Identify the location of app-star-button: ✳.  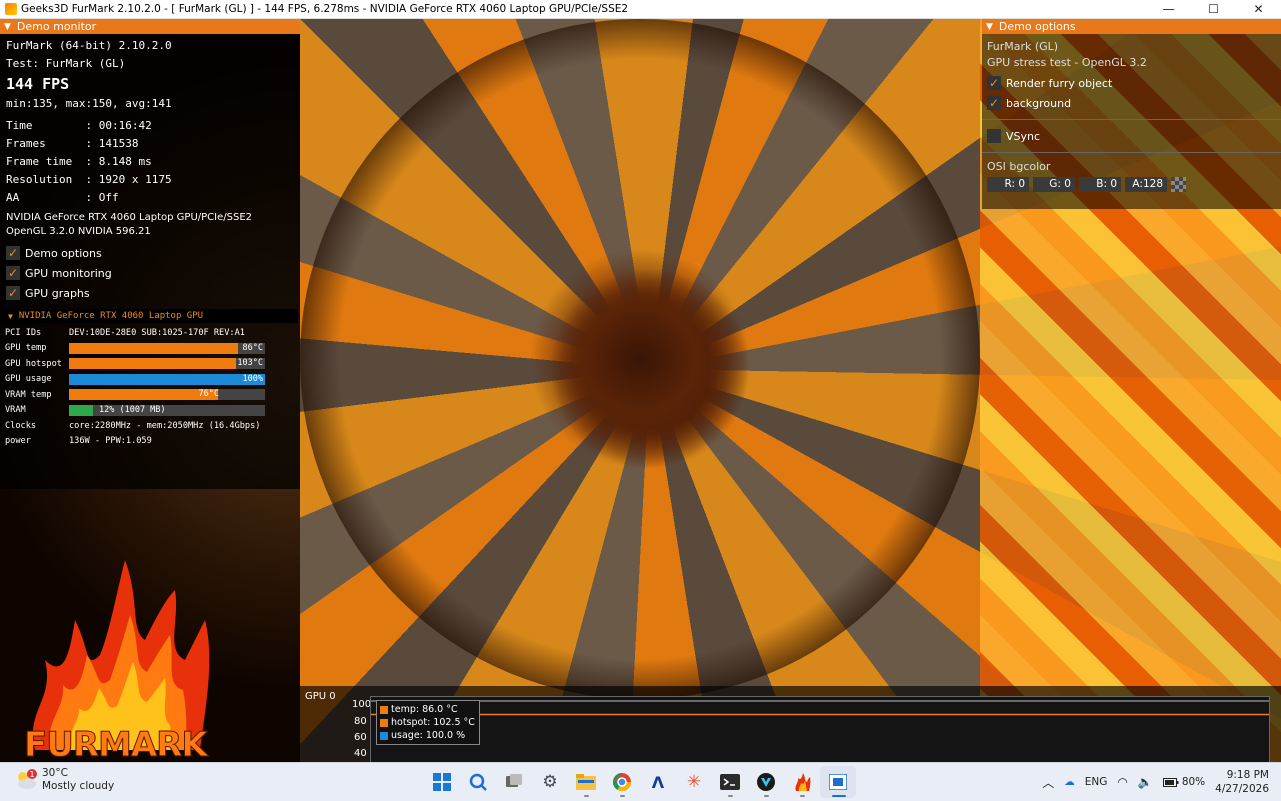
(694, 782).